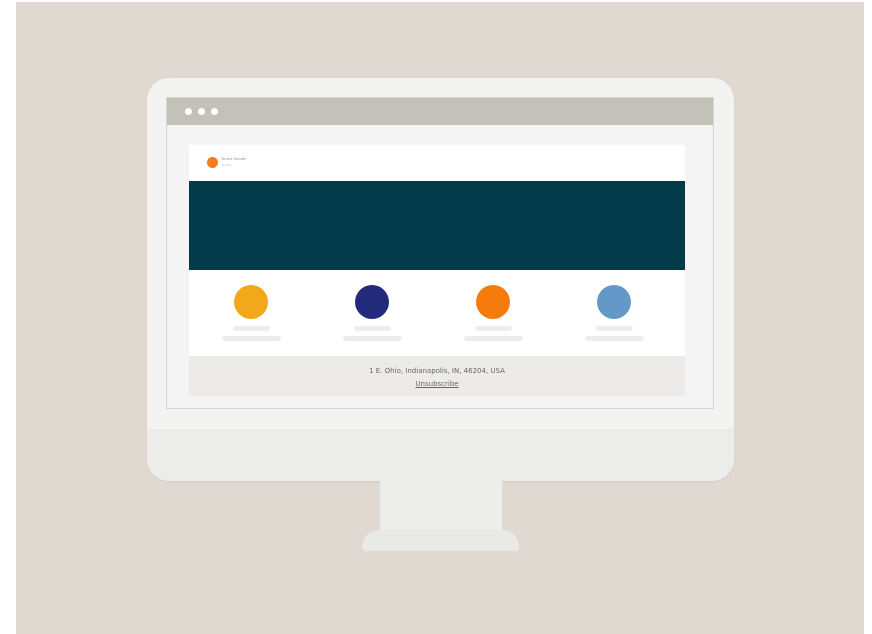 This screenshot has height=634, width=872. What do you see at coordinates (440, 111) in the screenshot?
I see `browser-titlebar` at bounding box center [440, 111].